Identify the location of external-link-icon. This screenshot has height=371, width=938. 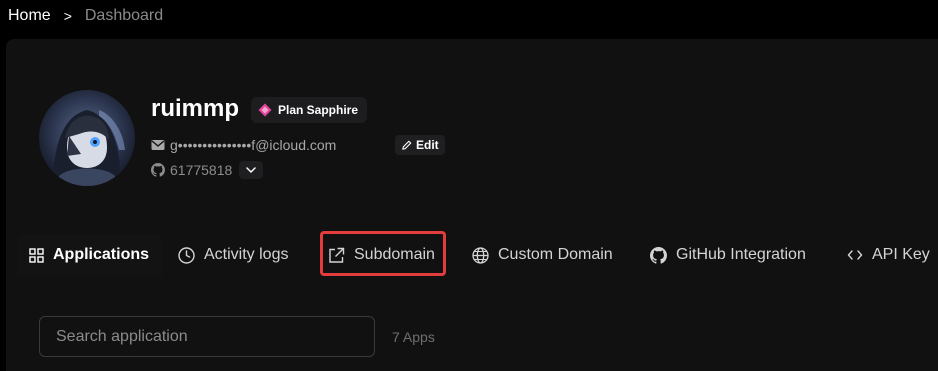
(337, 255).